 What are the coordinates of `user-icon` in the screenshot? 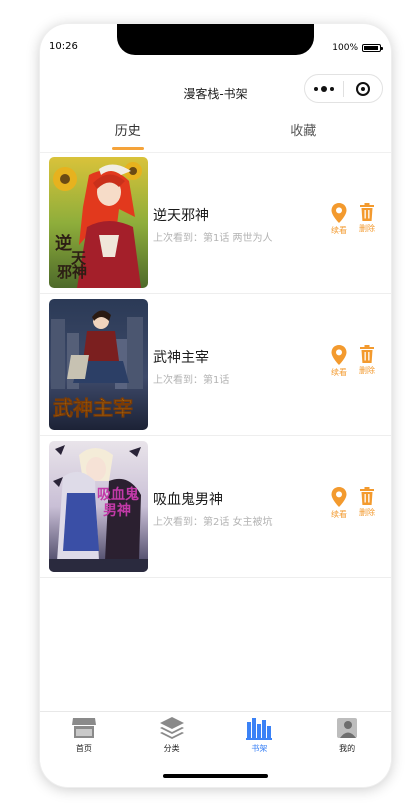 It's located at (347, 728).